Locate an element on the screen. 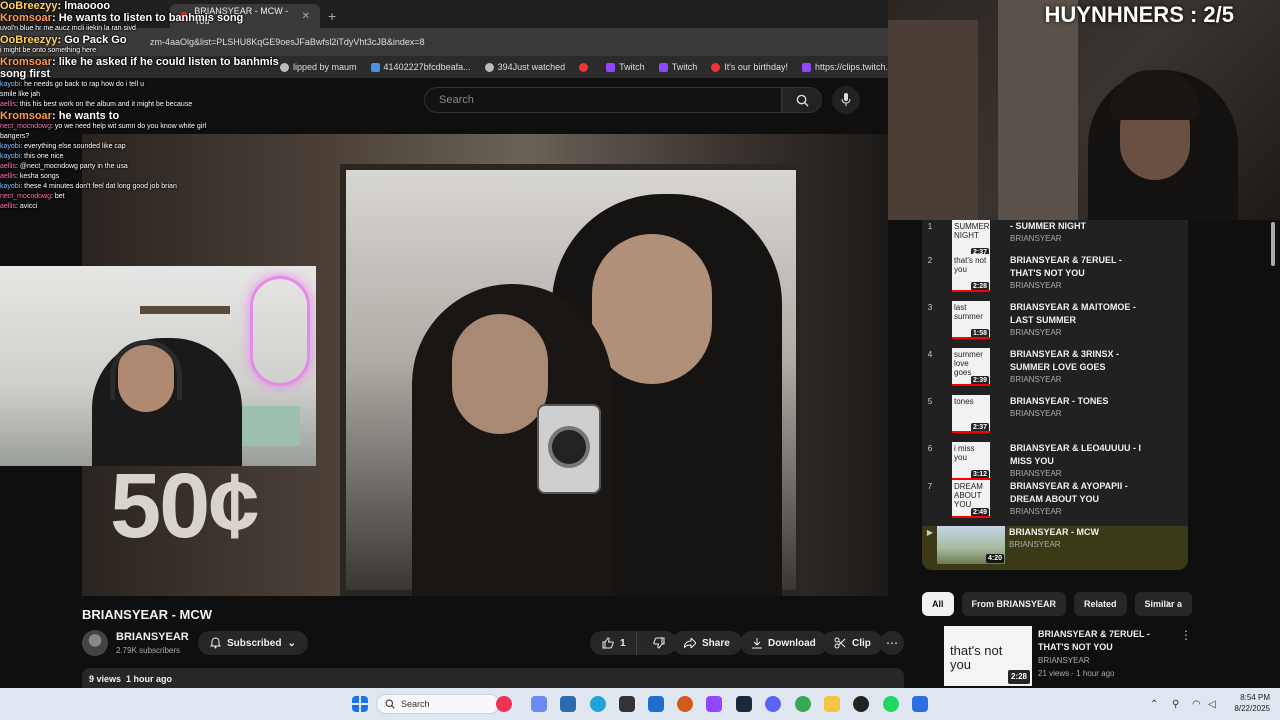  spotify-icon is located at coordinates (891, 704).